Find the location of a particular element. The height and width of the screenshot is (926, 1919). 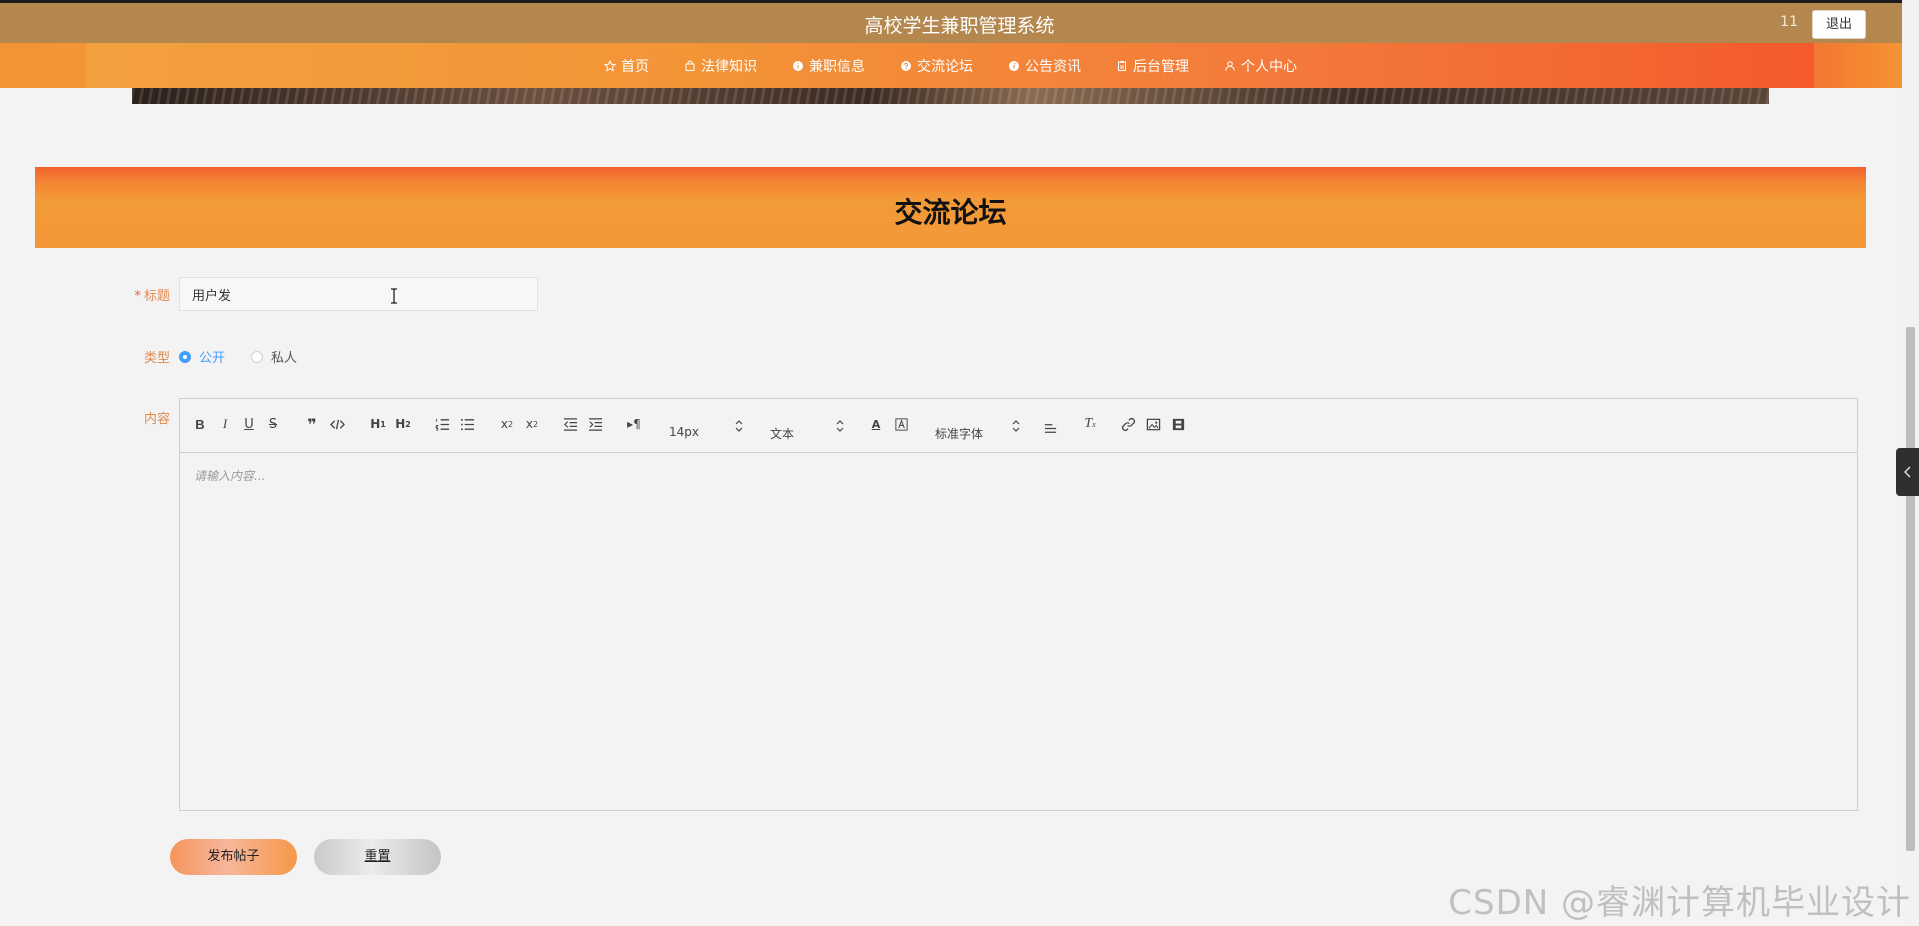

indent-icon is located at coordinates (595, 424).